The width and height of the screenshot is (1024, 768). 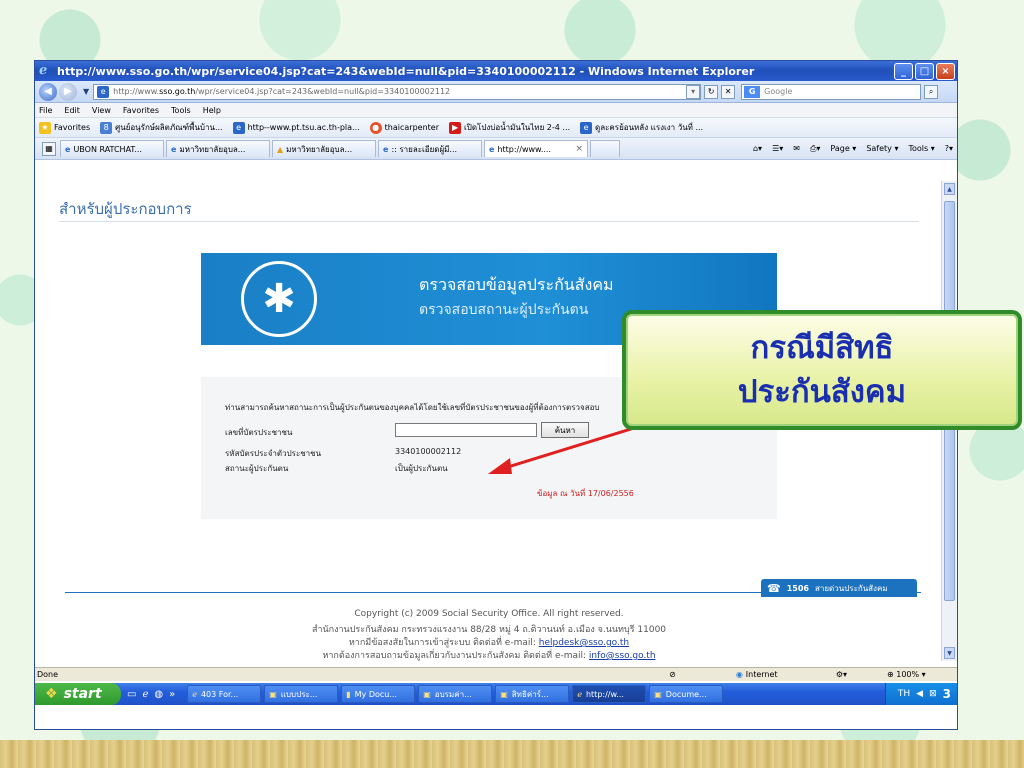 What do you see at coordinates (822, 348) in the screenshot?
I see `callout-line-1: กรณีมีสิทธิ` at bounding box center [822, 348].